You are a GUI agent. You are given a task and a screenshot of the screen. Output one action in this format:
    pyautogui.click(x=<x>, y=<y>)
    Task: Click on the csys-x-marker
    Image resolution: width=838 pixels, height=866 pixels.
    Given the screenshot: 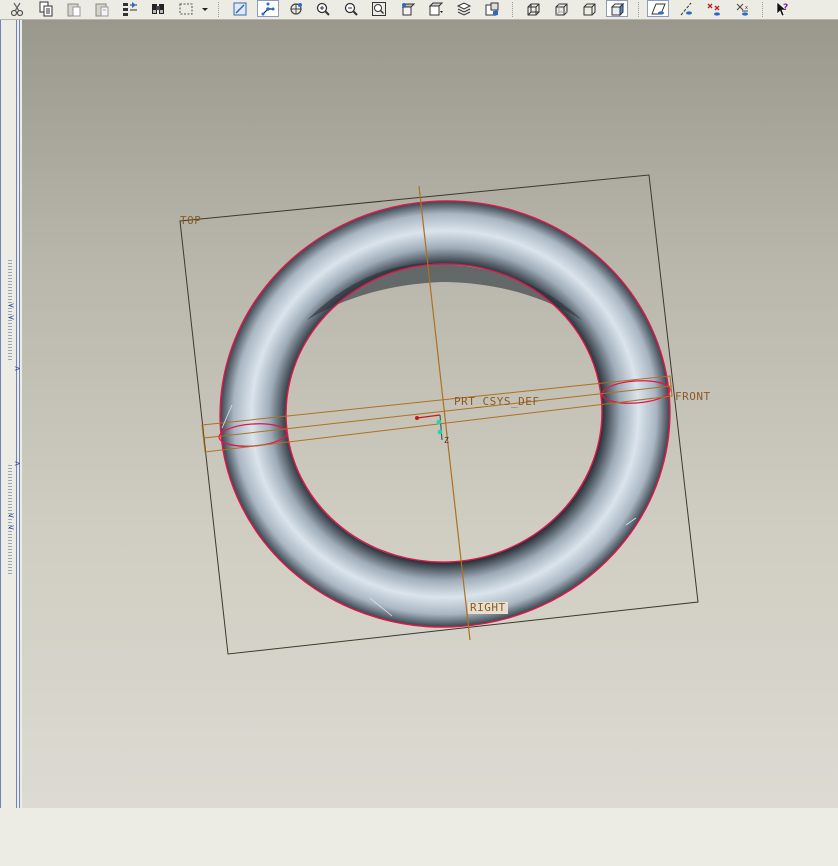 What is the action you would take?
    pyautogui.click(x=417, y=418)
    